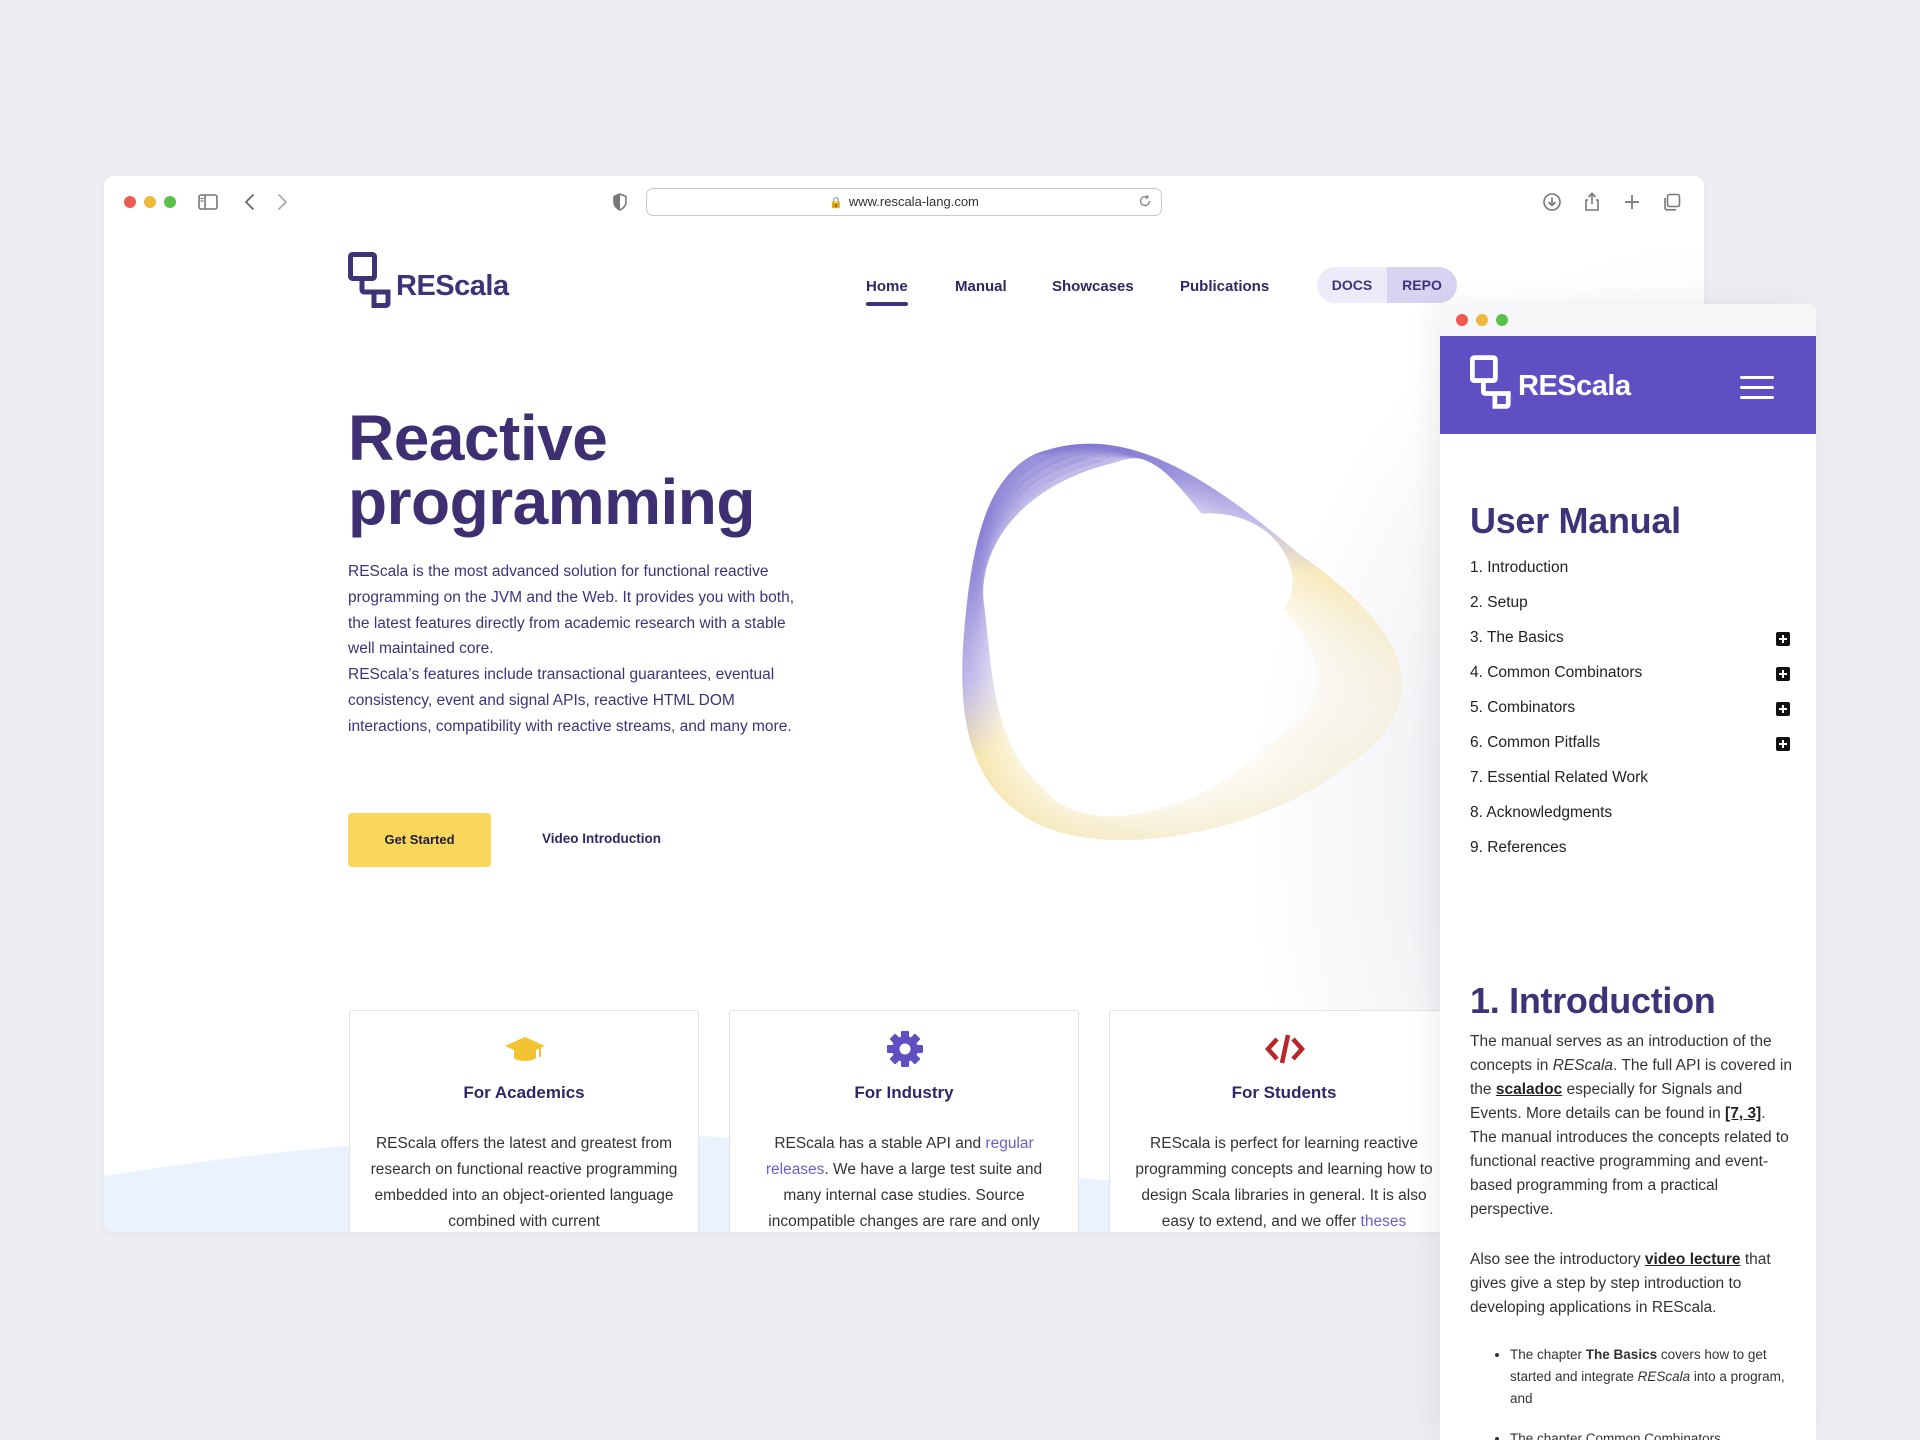 Image resolution: width=1920 pixels, height=1440 pixels. I want to click on video-lecture-link: video lecture, so click(1693, 1259).